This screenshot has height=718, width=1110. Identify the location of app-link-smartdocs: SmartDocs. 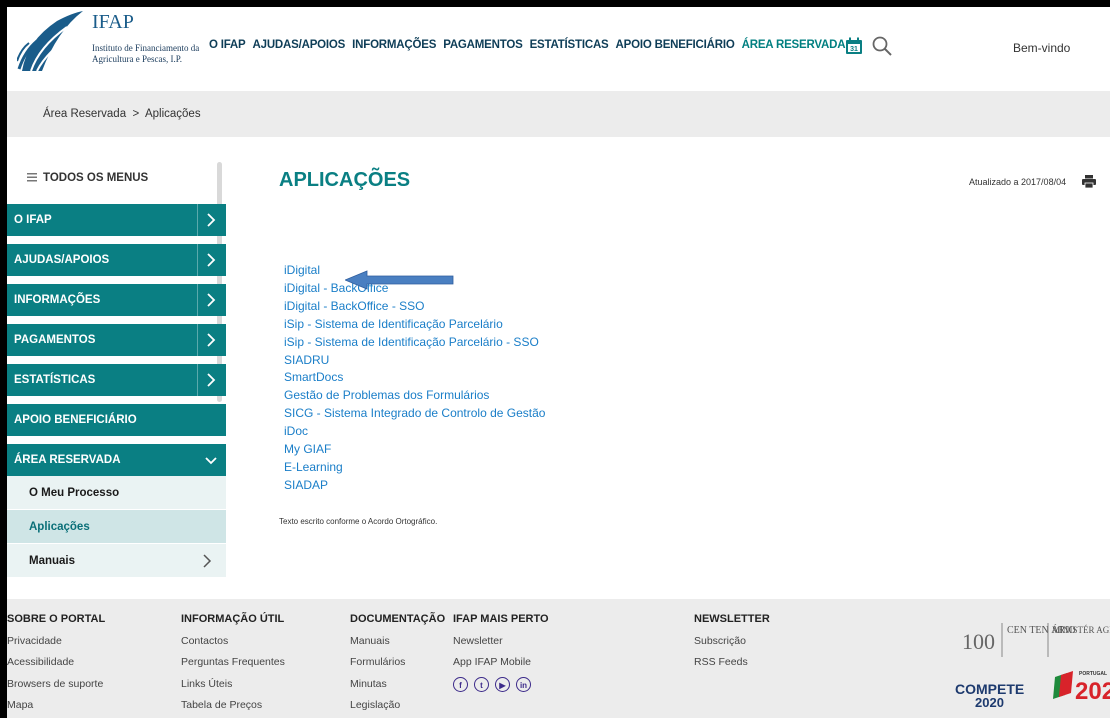
(414, 378).